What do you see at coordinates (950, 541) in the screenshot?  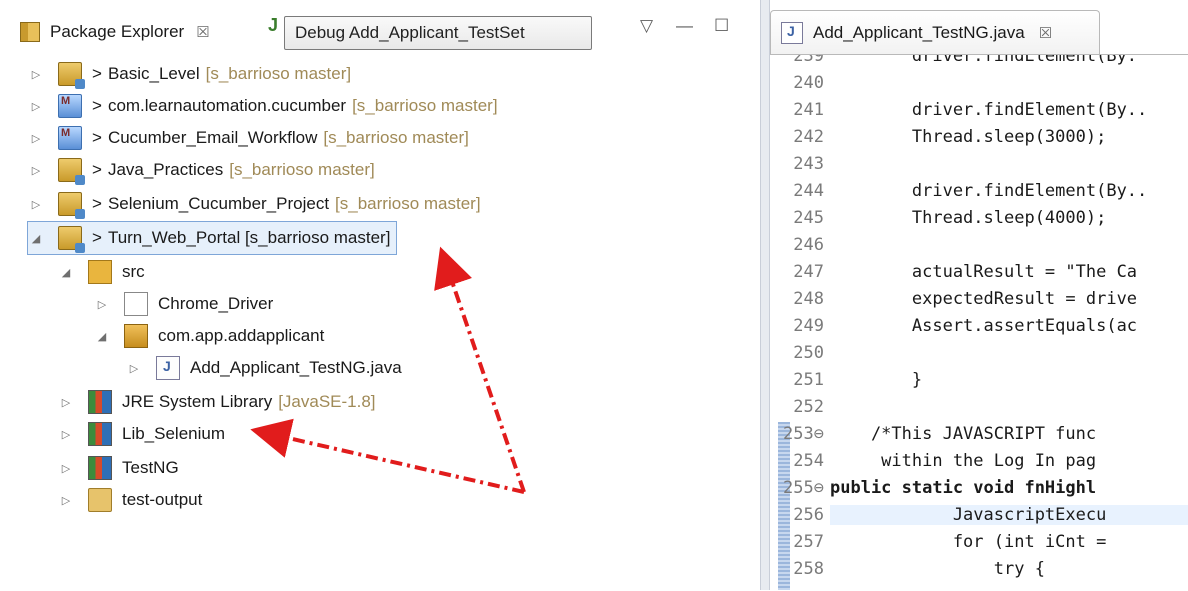 I see `code-line: 257 for (int iCnt =` at bounding box center [950, 541].